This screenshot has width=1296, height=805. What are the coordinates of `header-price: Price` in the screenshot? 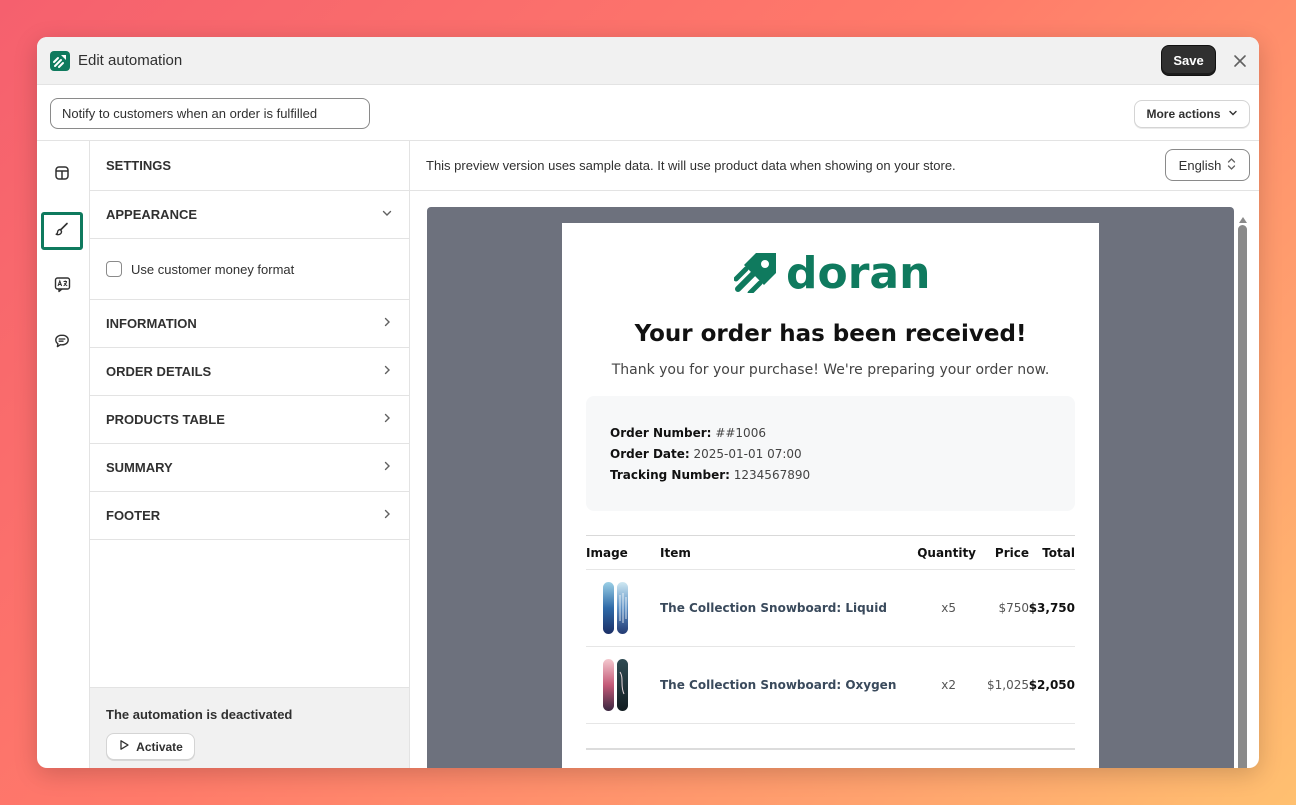 It's located at (1011, 553).